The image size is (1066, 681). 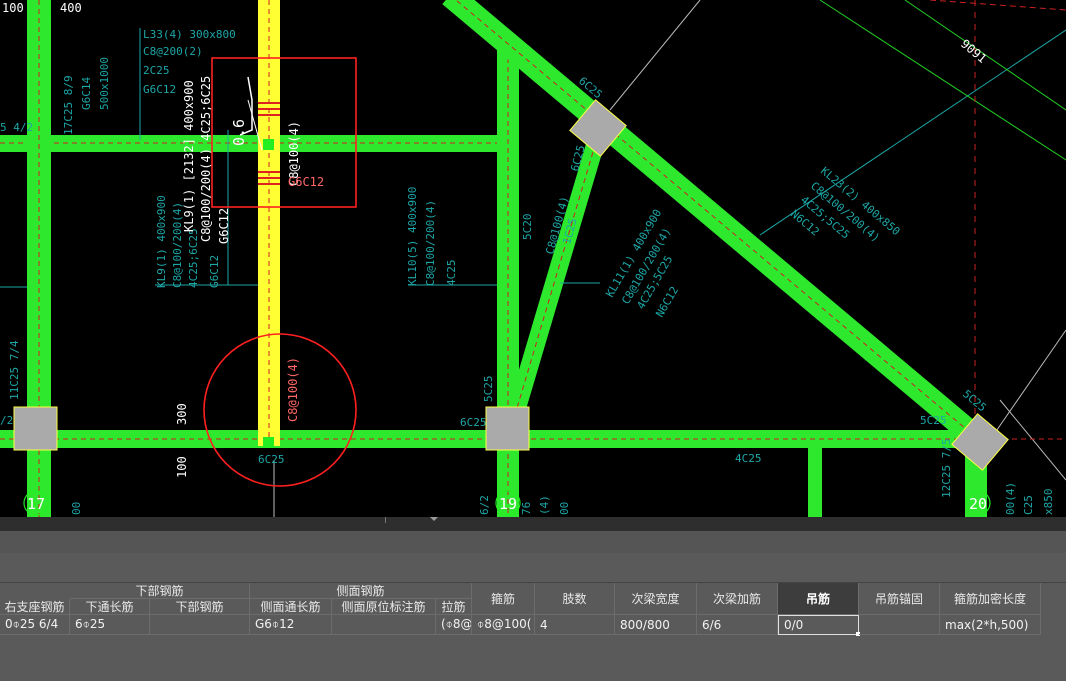 I want to click on svg-text: x850, so click(x=1048, y=502).